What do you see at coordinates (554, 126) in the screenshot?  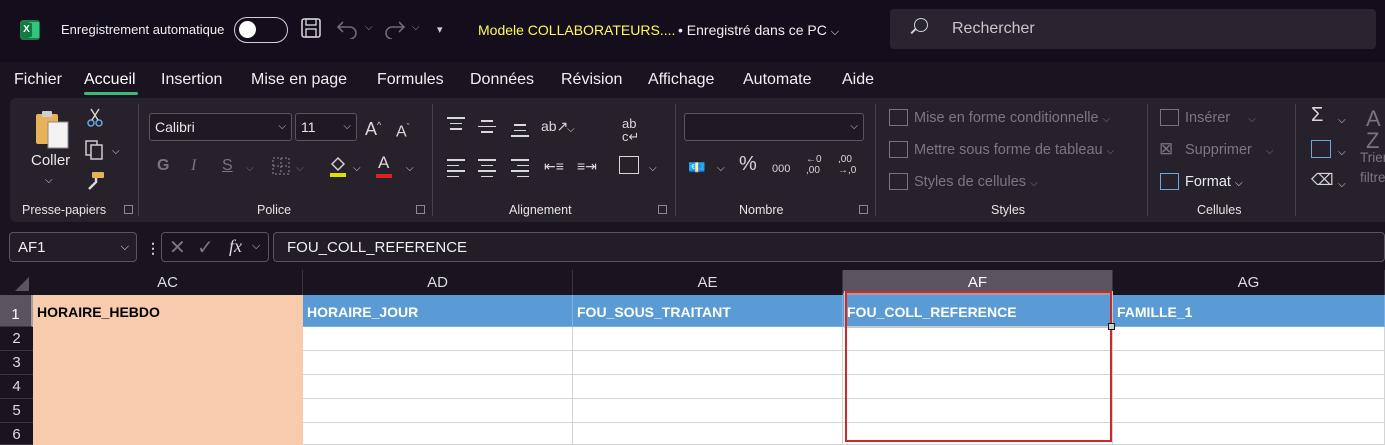 I see `orientation-icon: ab↗` at bounding box center [554, 126].